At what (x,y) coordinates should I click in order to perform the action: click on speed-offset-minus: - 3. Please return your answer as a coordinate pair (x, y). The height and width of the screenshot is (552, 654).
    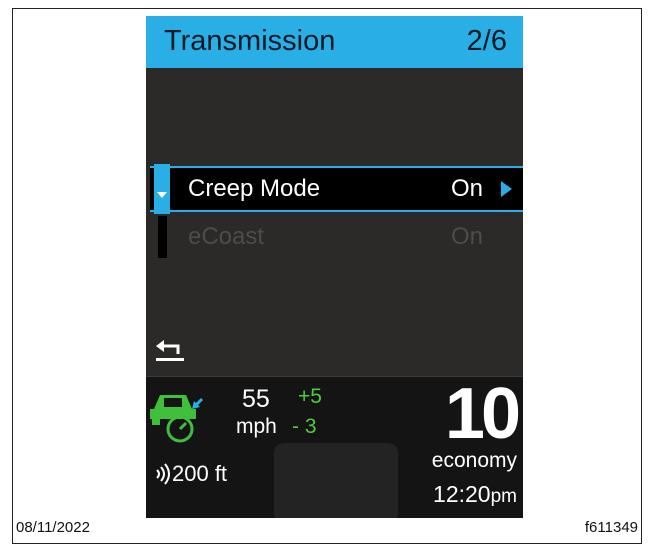
    Looking at the image, I should click on (304, 426).